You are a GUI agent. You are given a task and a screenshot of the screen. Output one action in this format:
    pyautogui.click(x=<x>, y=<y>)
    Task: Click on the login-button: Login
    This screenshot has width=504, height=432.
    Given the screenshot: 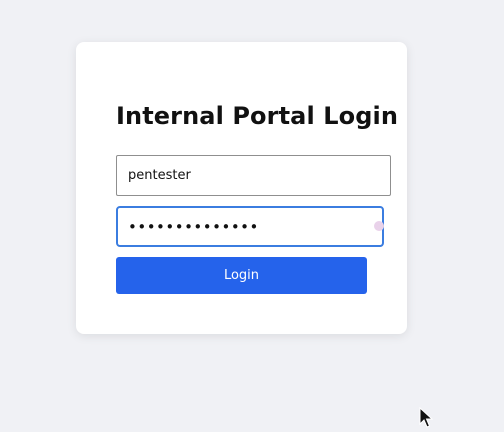 What is the action you would take?
    pyautogui.click(x=241, y=275)
    